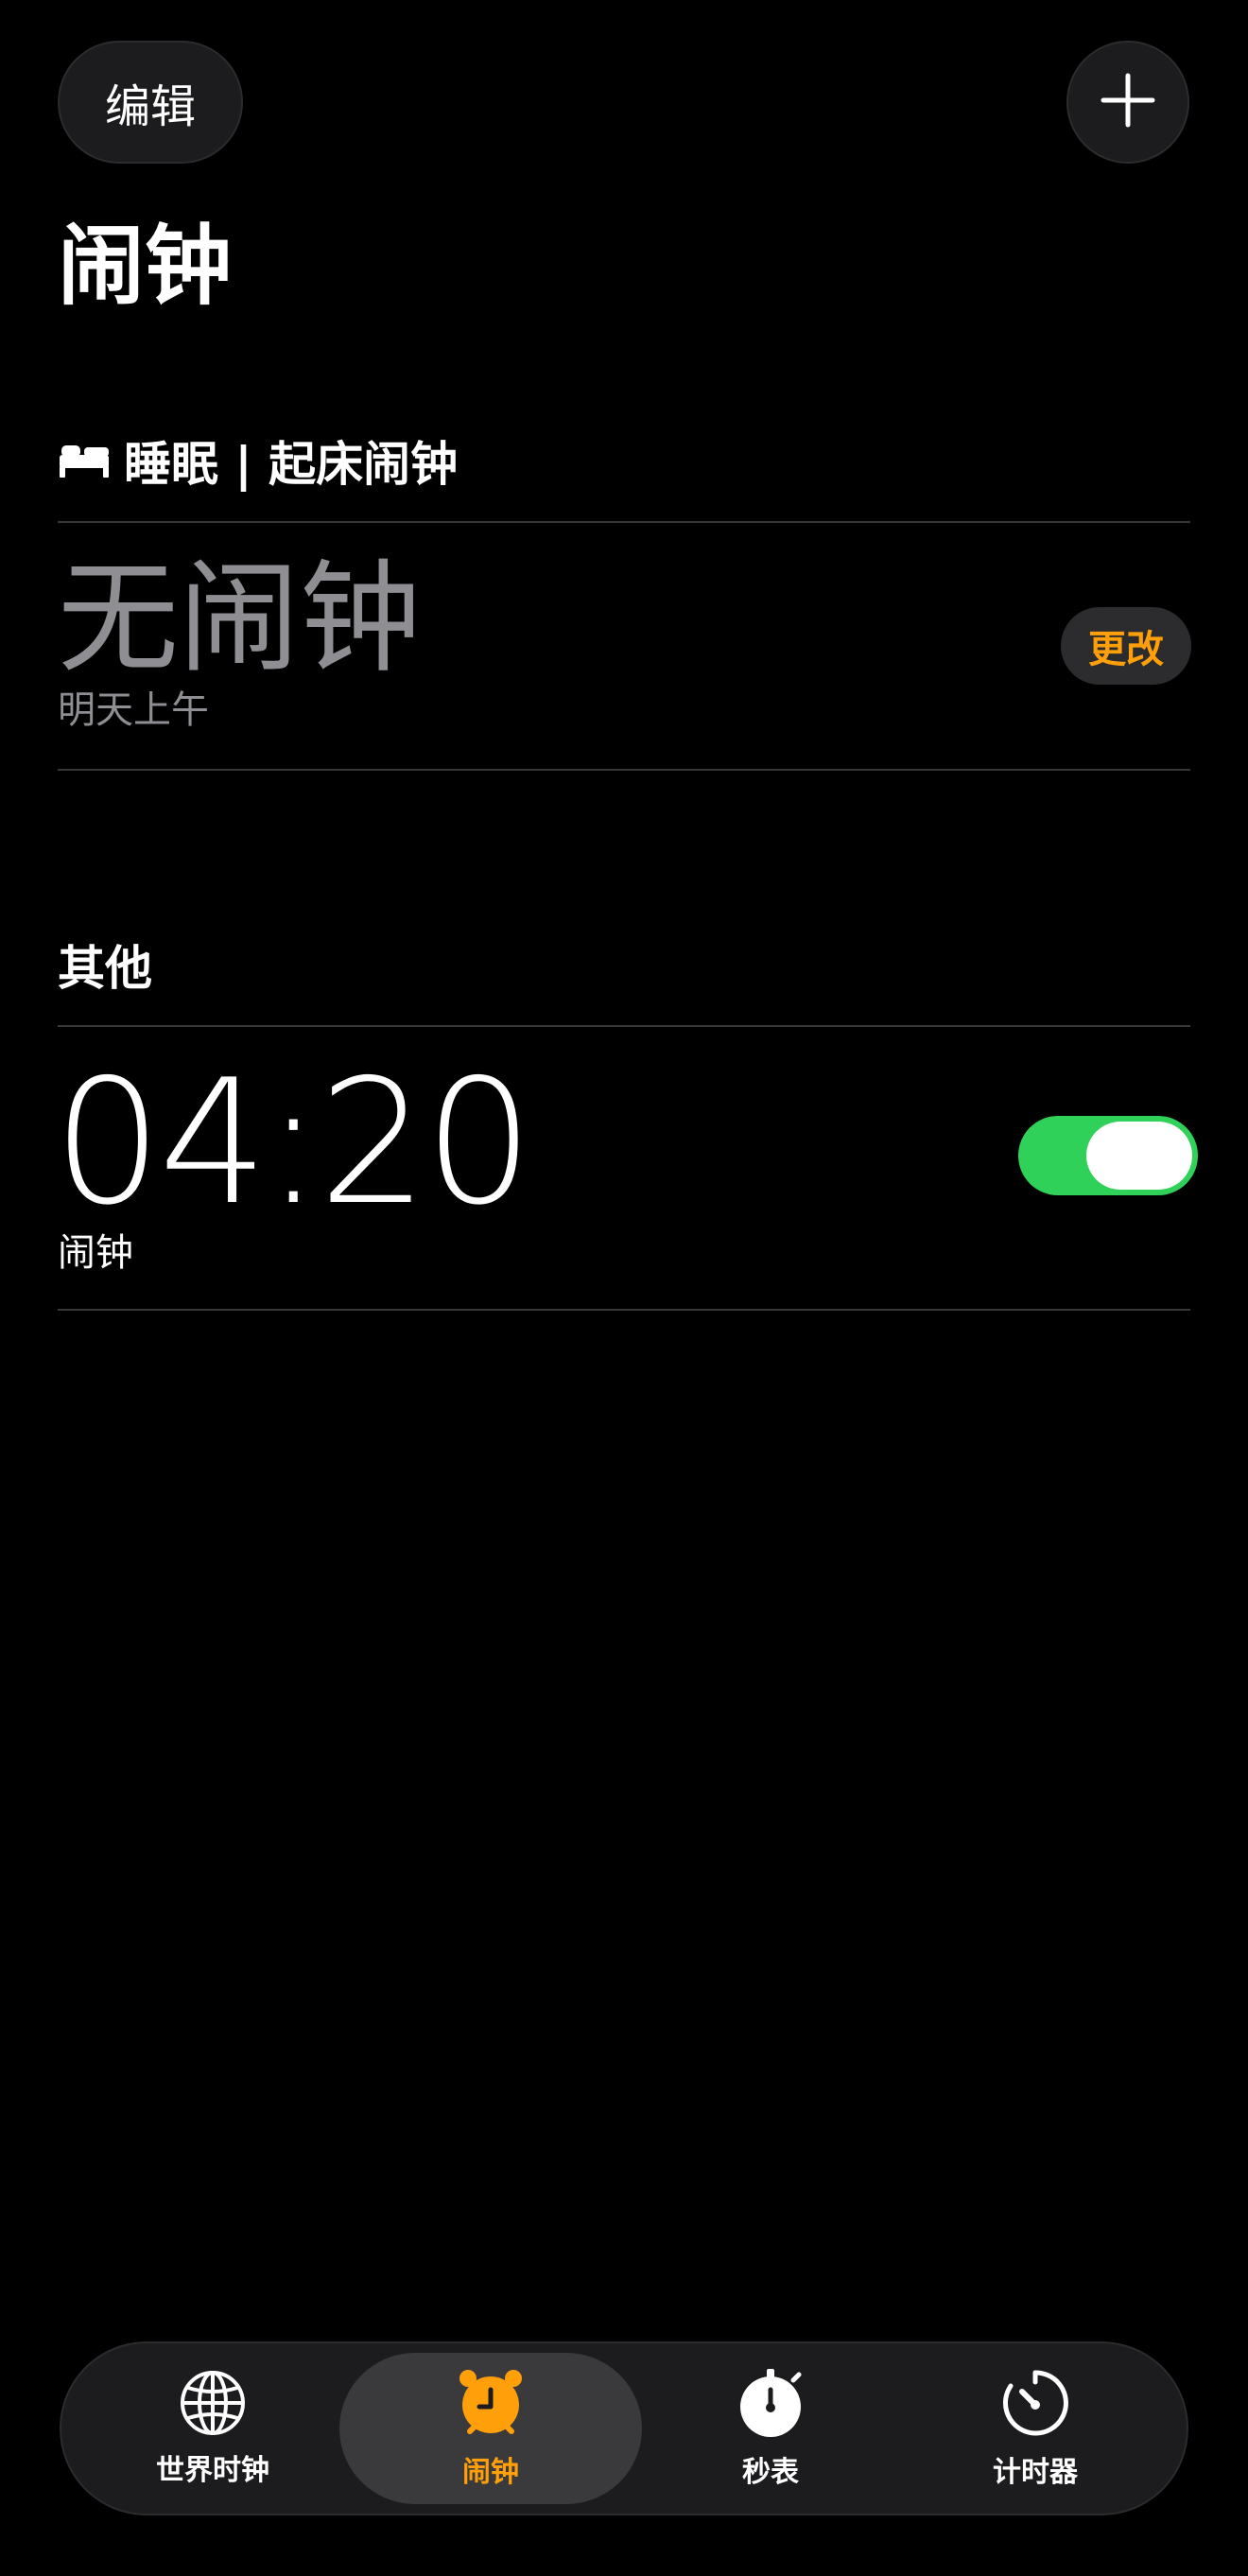 The height and width of the screenshot is (2576, 1248). What do you see at coordinates (770, 2472) in the screenshot?
I see `tab-stopwatch-label: 秒表` at bounding box center [770, 2472].